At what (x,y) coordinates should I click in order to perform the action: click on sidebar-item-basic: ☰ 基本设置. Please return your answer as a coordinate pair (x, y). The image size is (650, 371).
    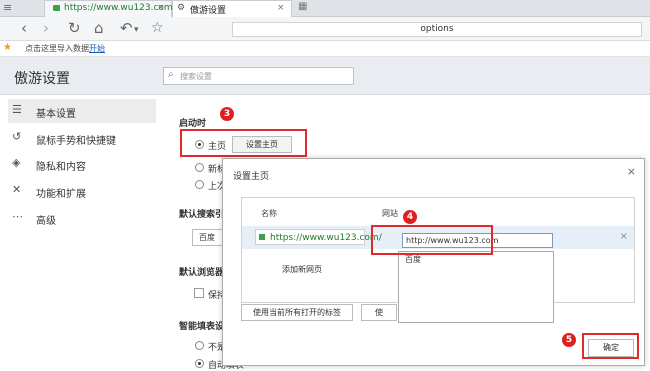
    Looking at the image, I should click on (82, 111).